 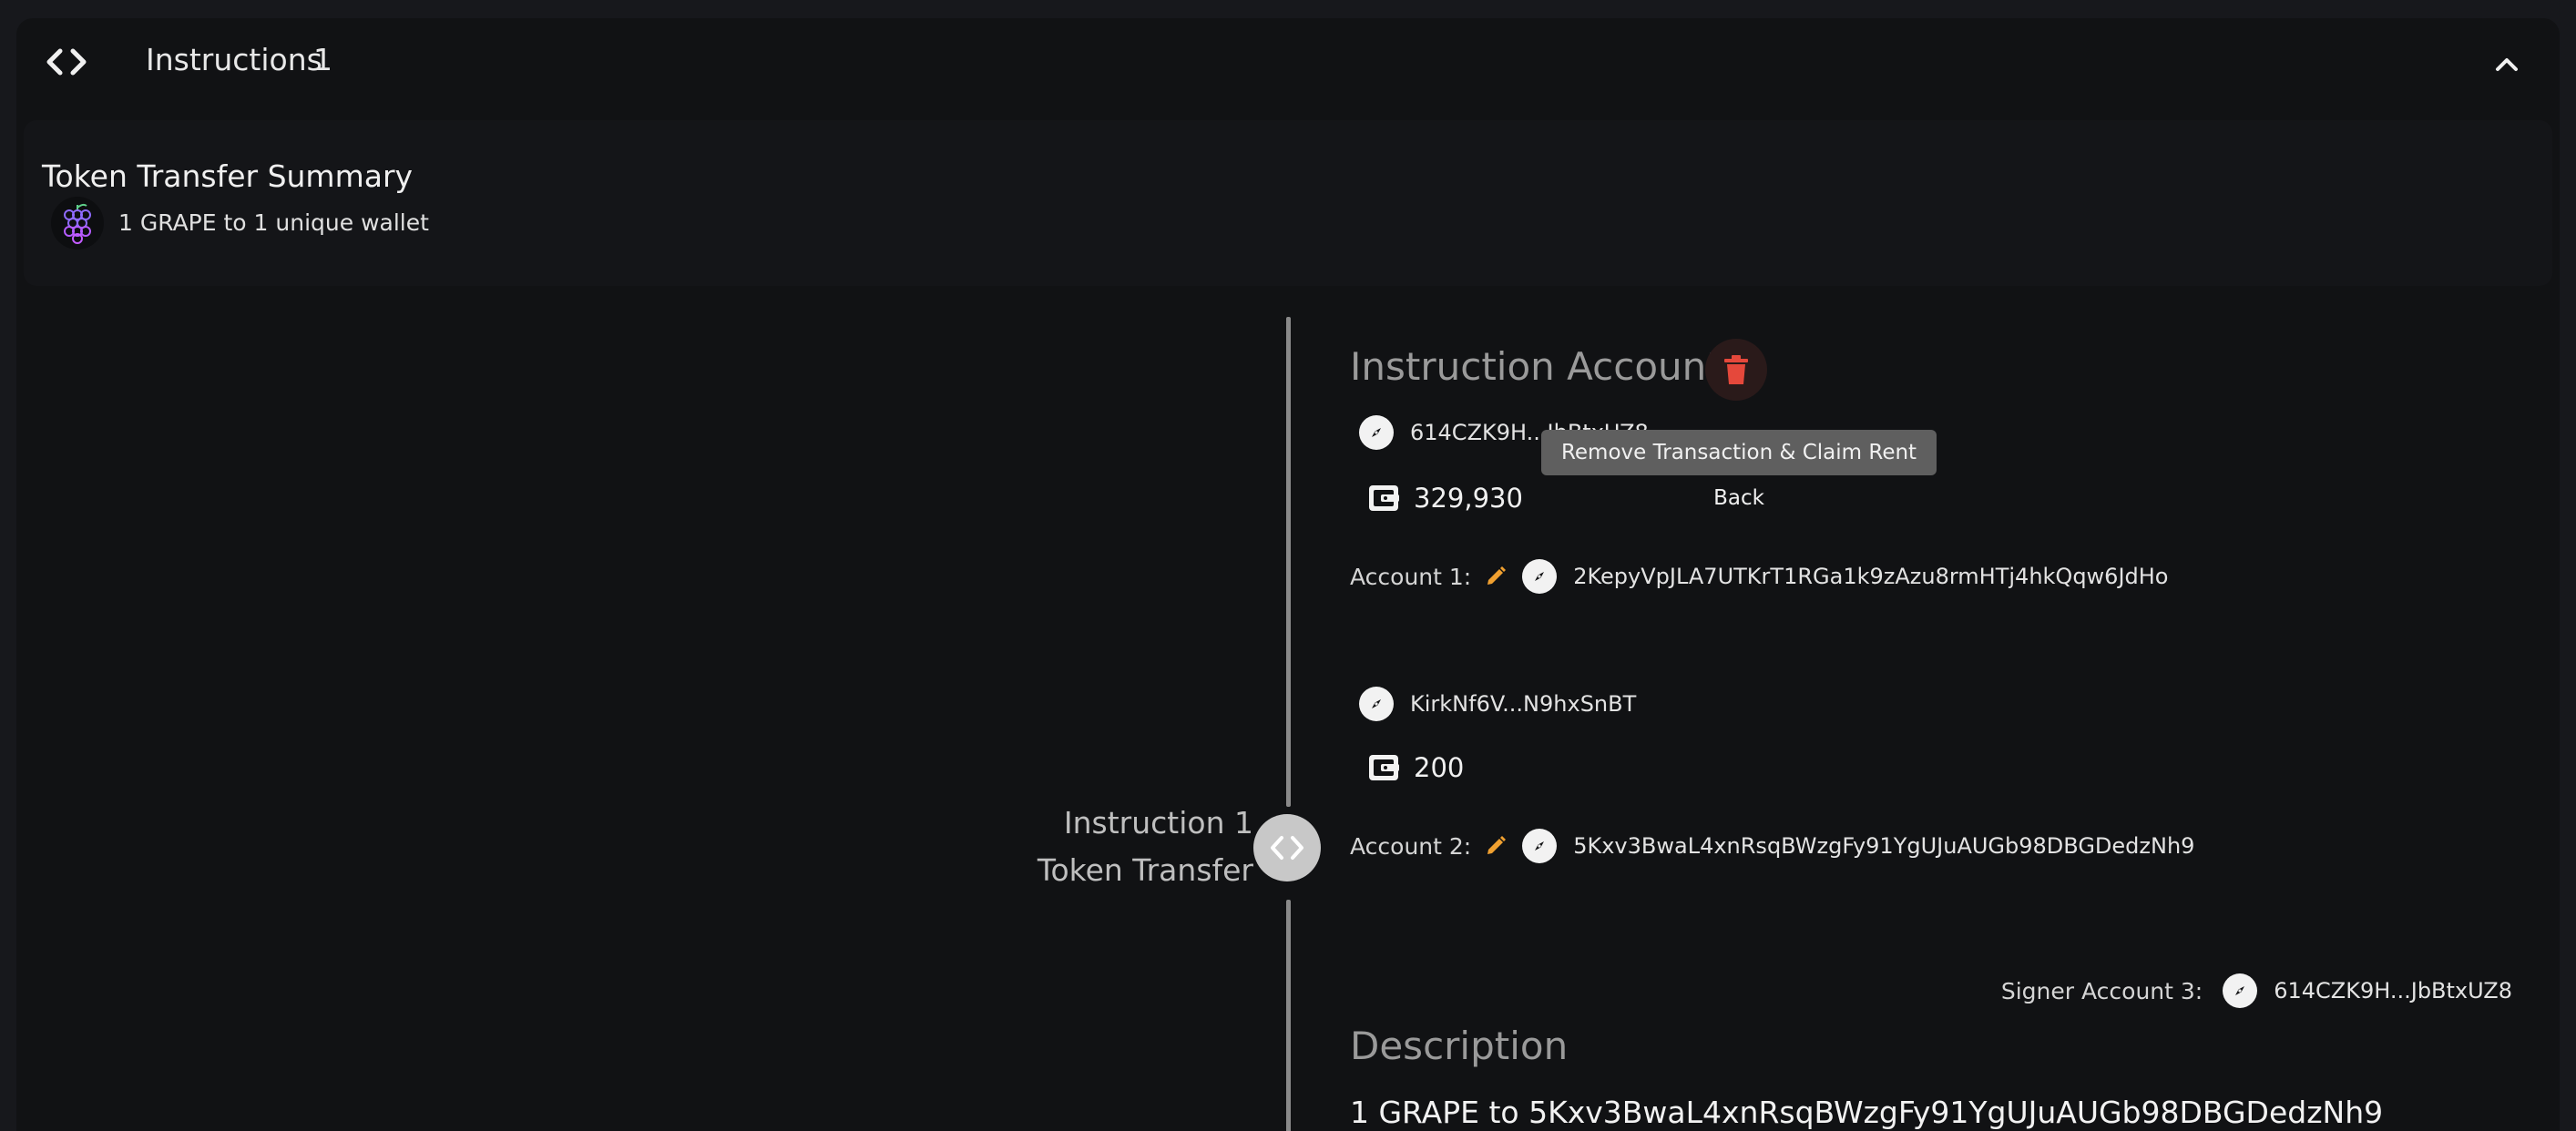 I want to click on account-2-balance-row: 200, so click(x=1416, y=768).